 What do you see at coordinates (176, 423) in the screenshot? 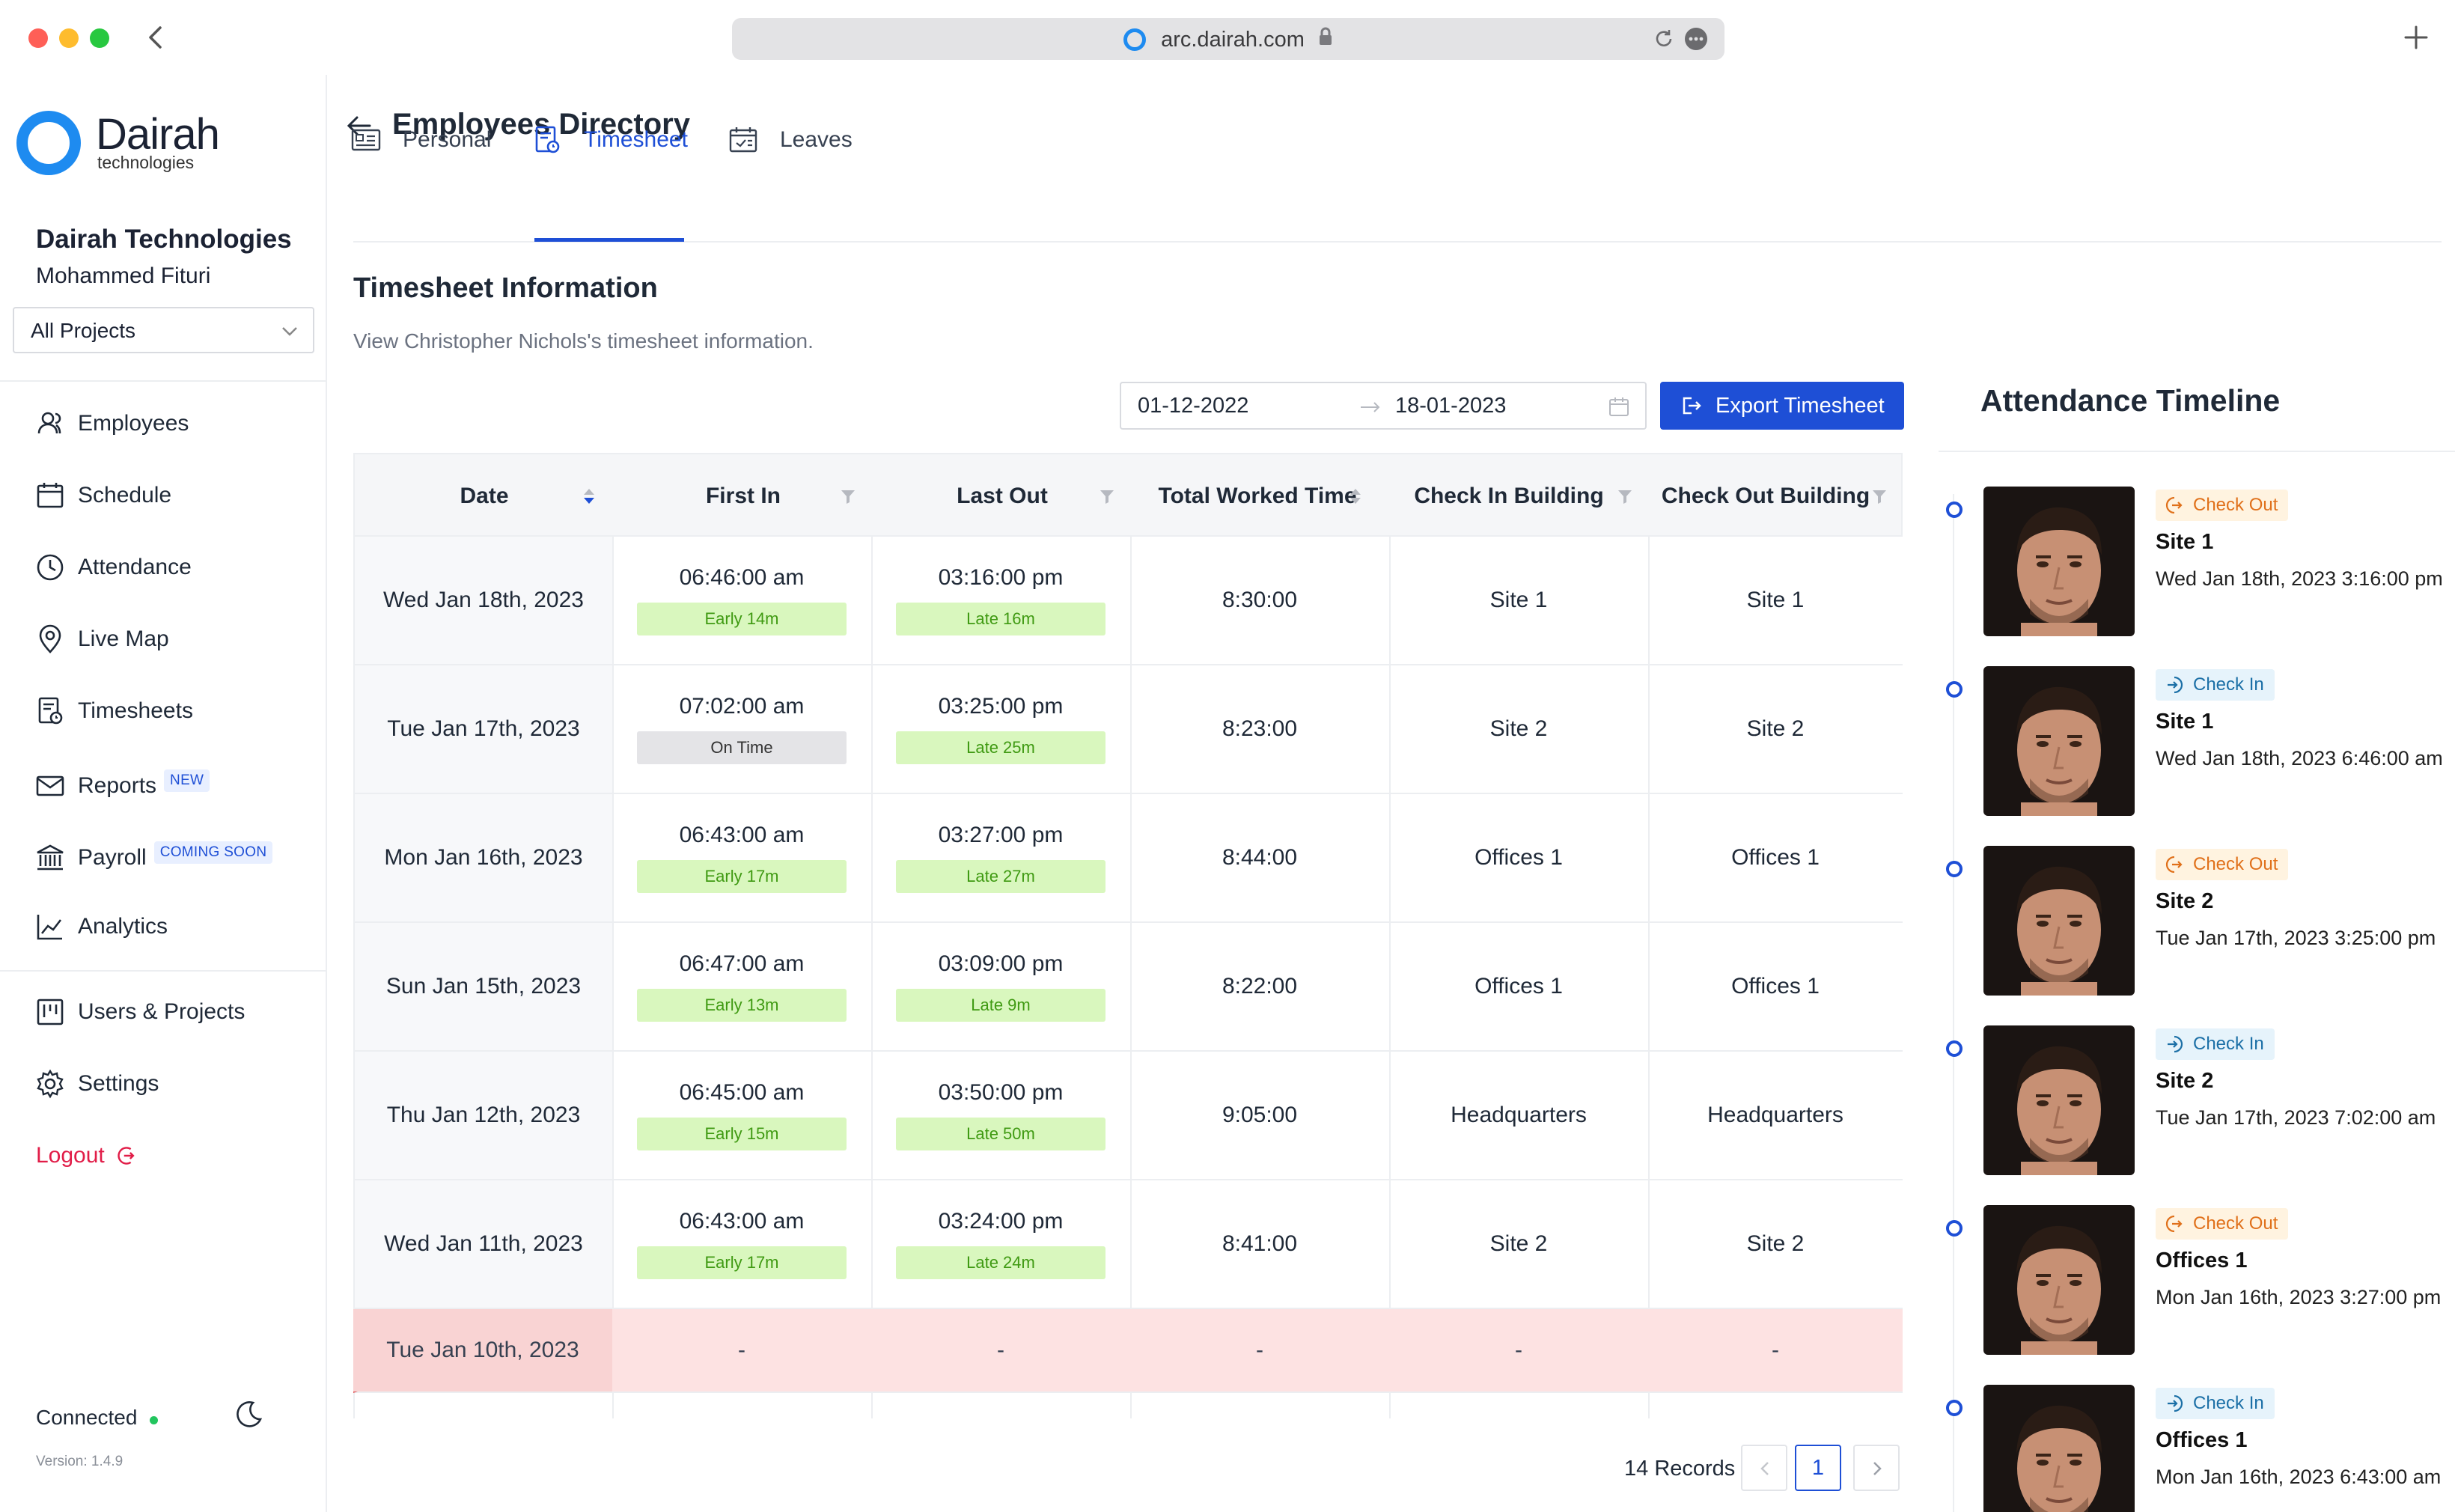
I see `sidebar-item-employees: Employees` at bounding box center [176, 423].